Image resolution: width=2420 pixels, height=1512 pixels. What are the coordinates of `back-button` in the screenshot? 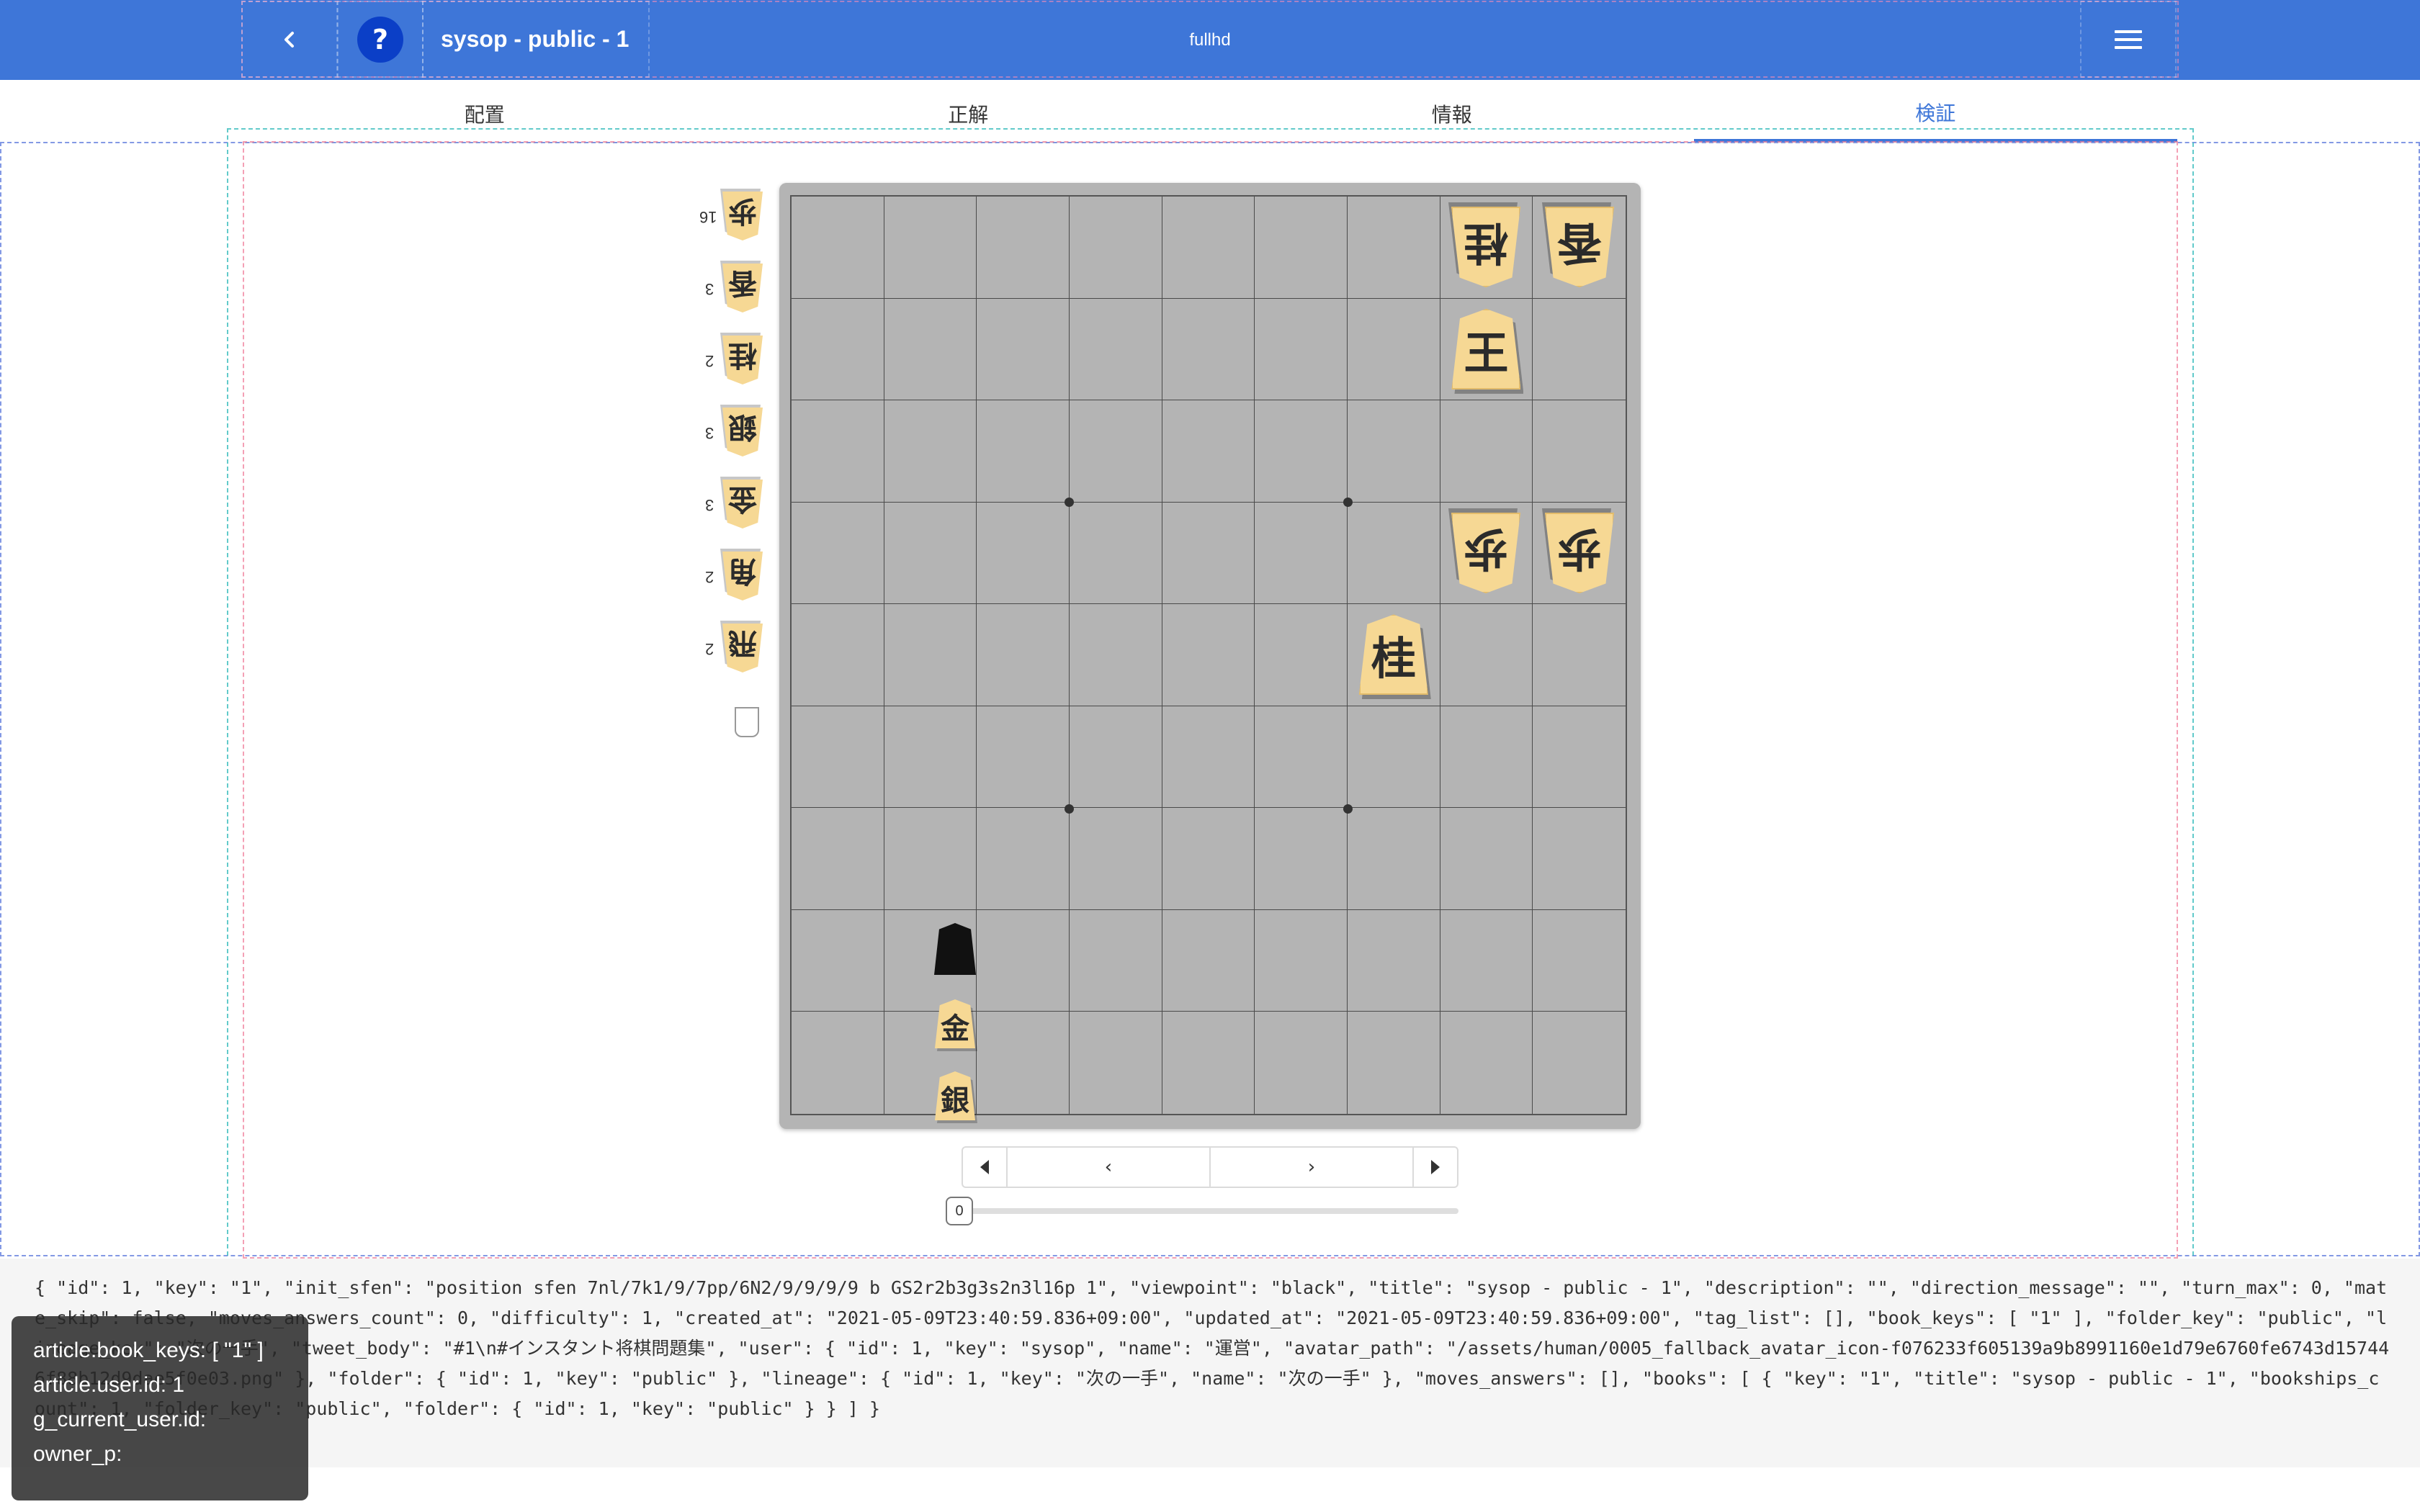 It's located at (289, 39).